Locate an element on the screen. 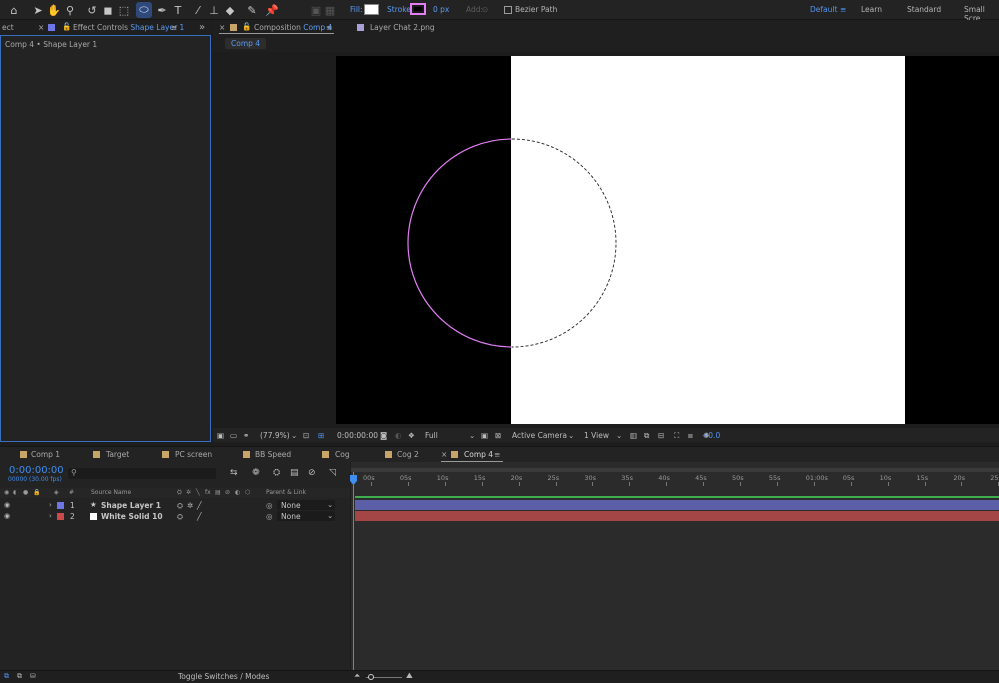 This screenshot has height=683, width=999. 3d-ground-icon: ⧈ is located at coordinates (690, 436).